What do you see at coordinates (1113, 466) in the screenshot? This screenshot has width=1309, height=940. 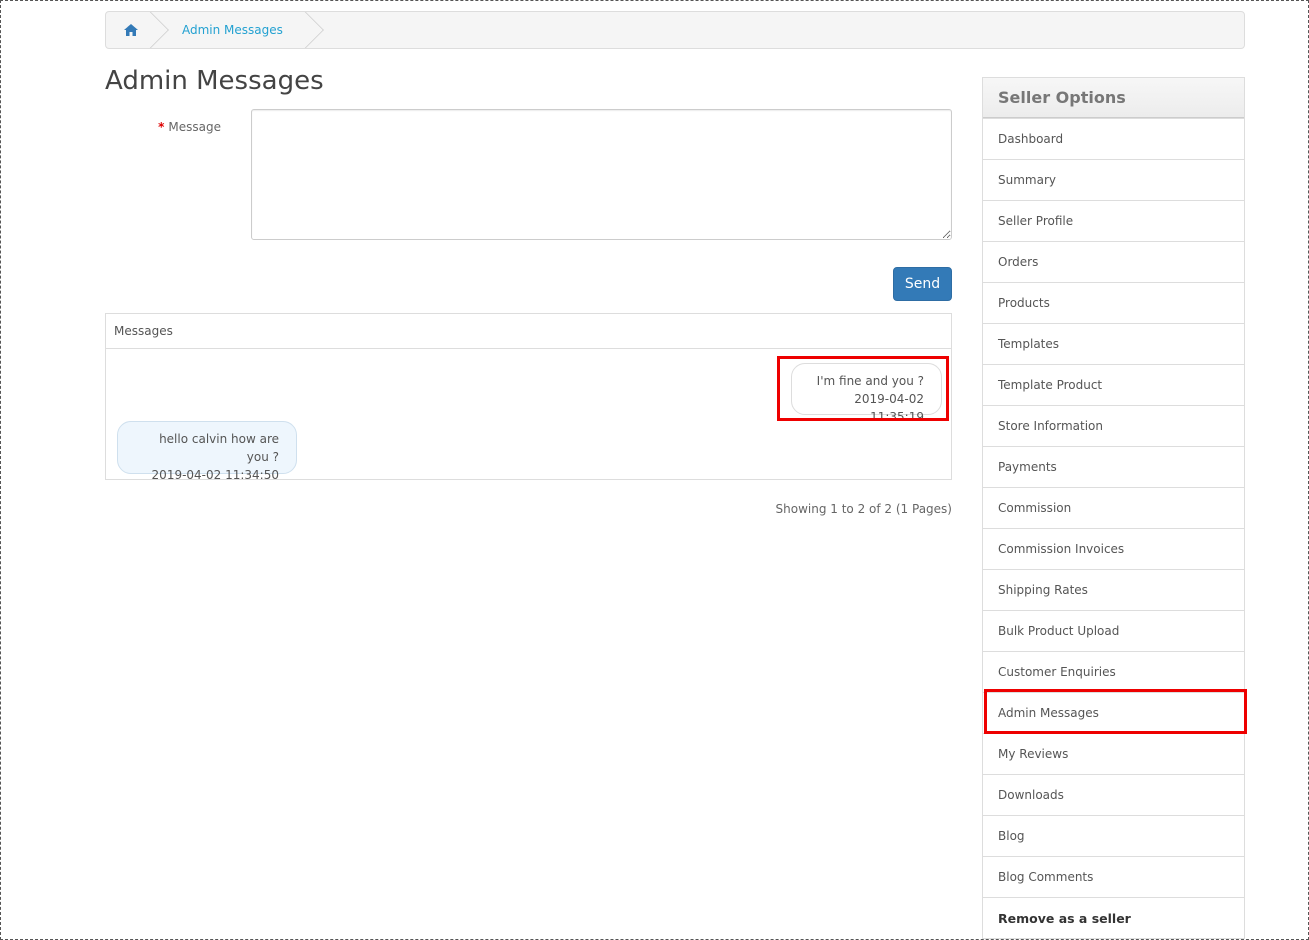 I see `sidebar-item-payments: Payments` at bounding box center [1113, 466].